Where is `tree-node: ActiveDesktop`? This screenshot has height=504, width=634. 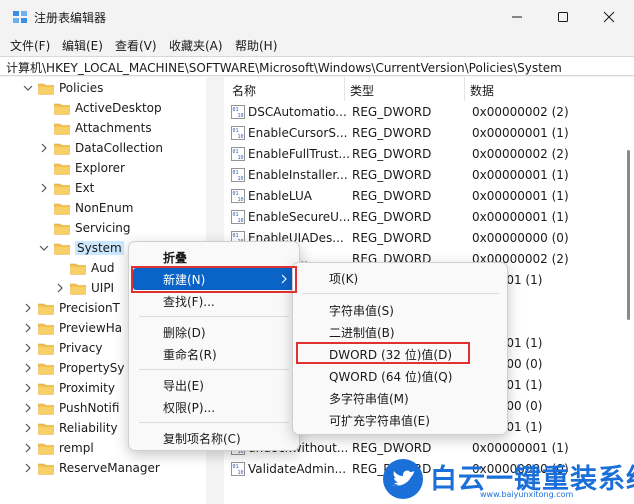
tree-node: ActiveDesktop is located at coordinates (100, 108).